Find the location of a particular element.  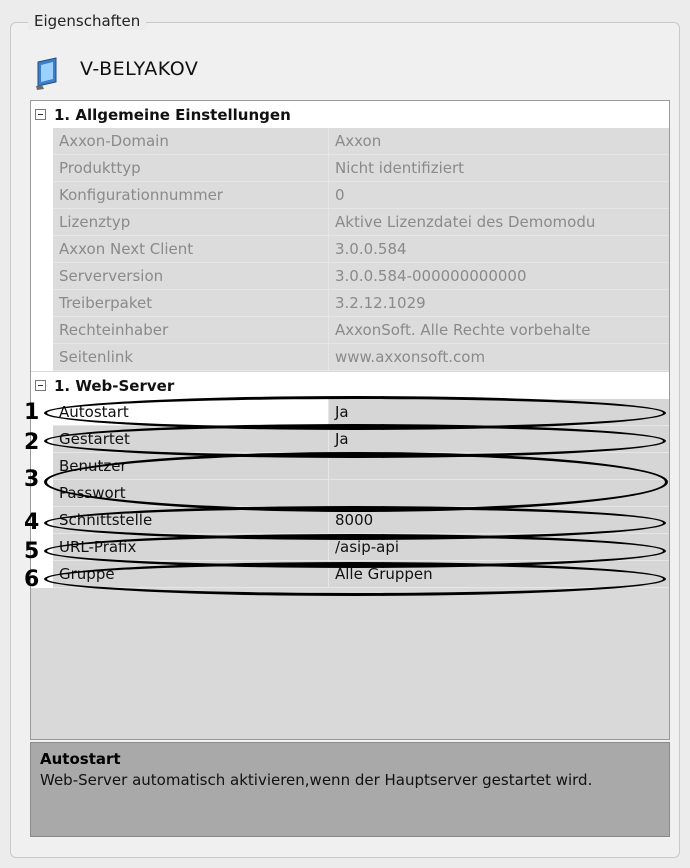

property-value: Axxon is located at coordinates (499, 141).